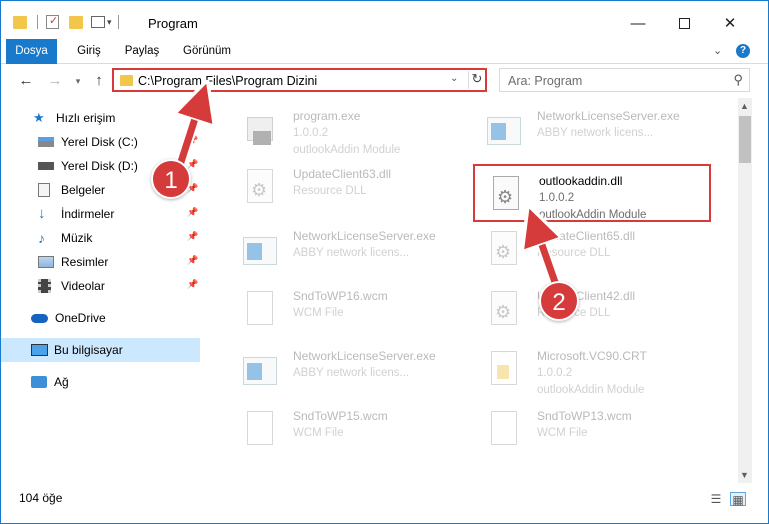 The width and height of the screenshot is (769, 524). What do you see at coordinates (20, 22) in the screenshot?
I see `folder-icon` at bounding box center [20, 22].